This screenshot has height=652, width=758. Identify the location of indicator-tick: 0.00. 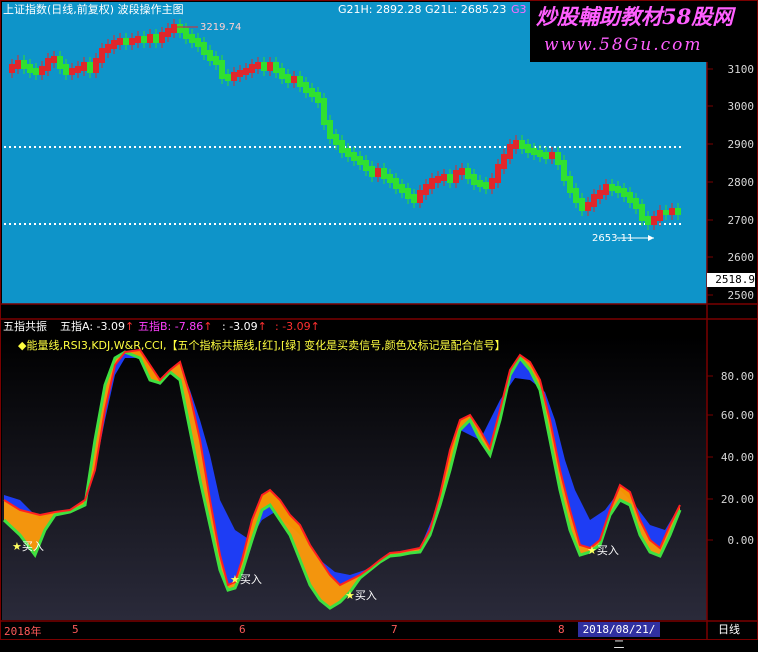
(741, 540).